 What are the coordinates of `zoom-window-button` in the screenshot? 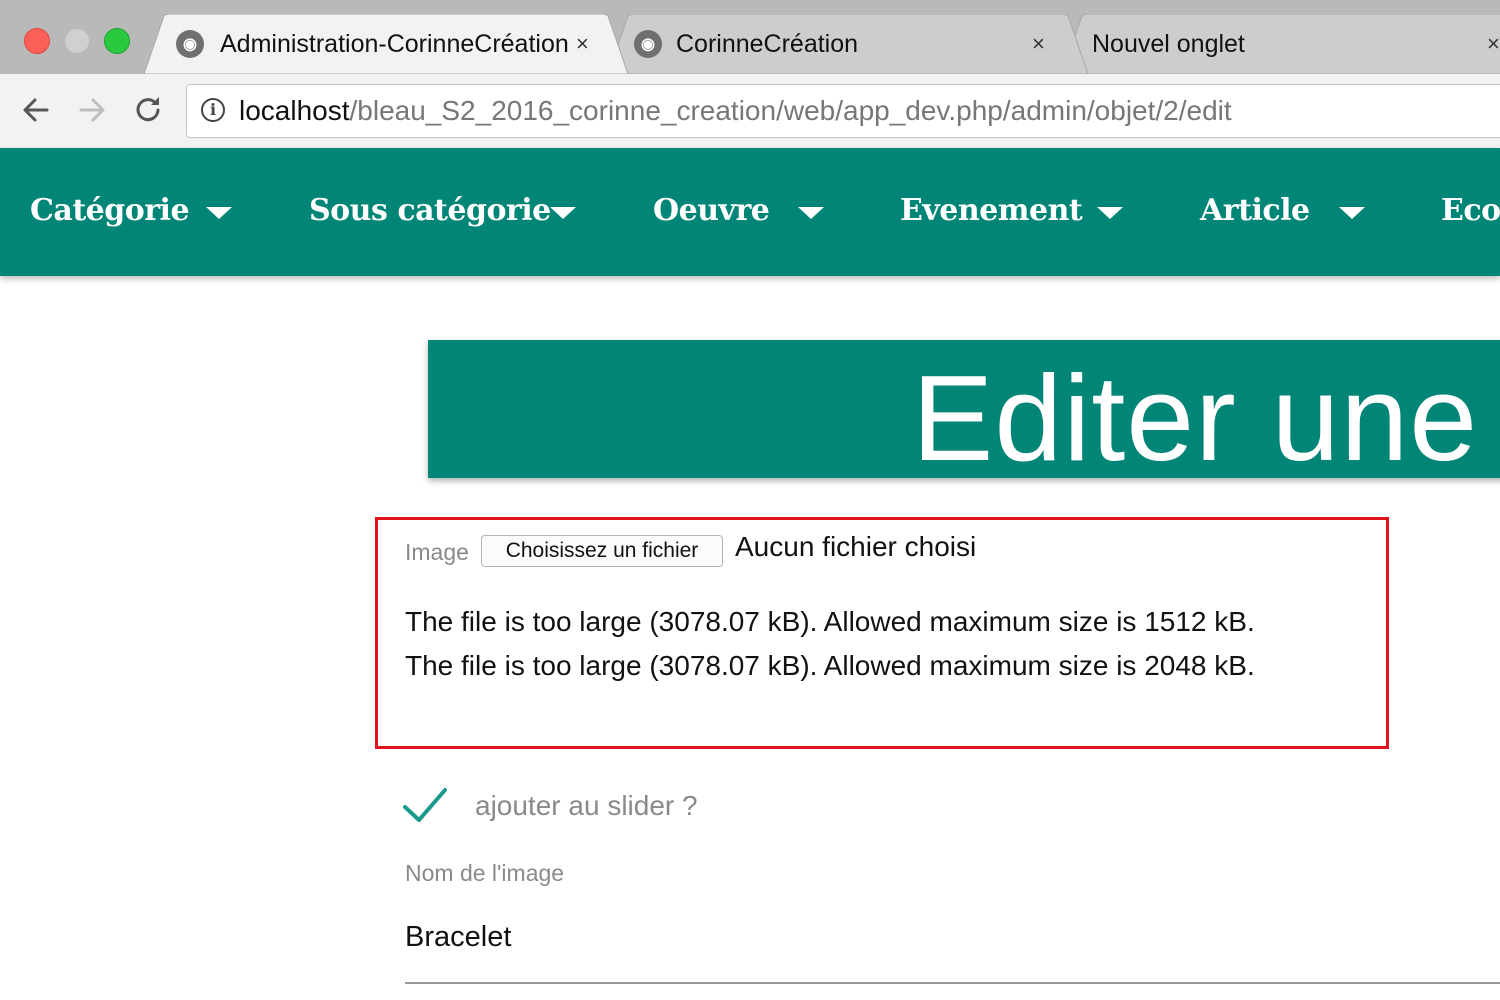 It's located at (117, 41).